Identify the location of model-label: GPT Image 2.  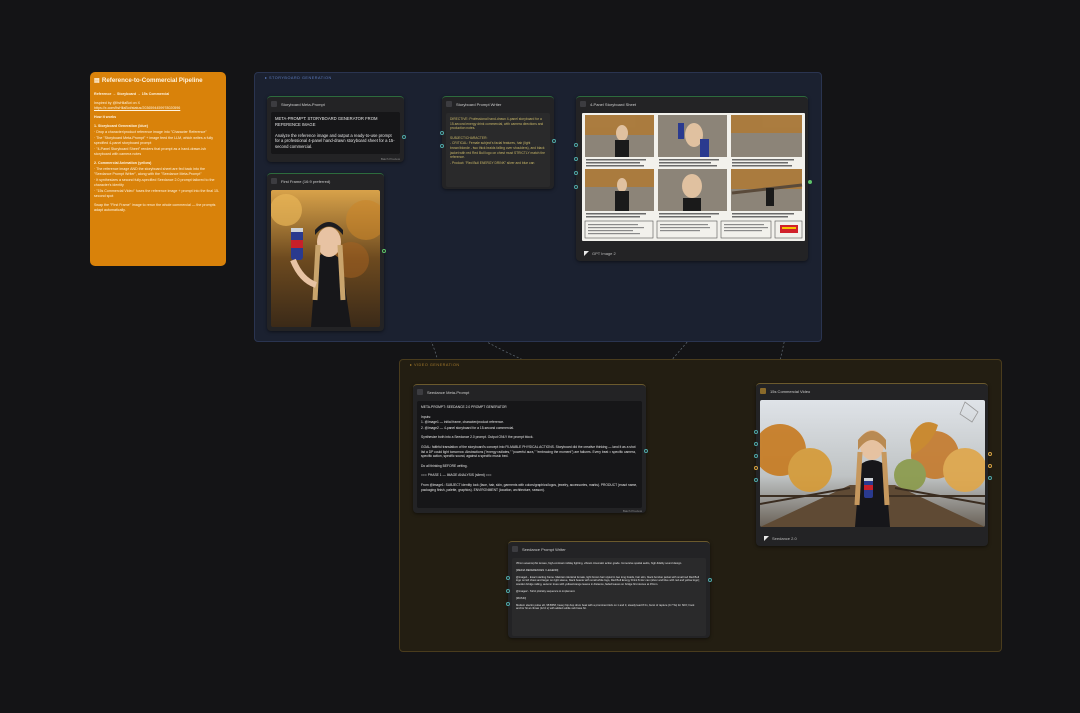
(600, 253).